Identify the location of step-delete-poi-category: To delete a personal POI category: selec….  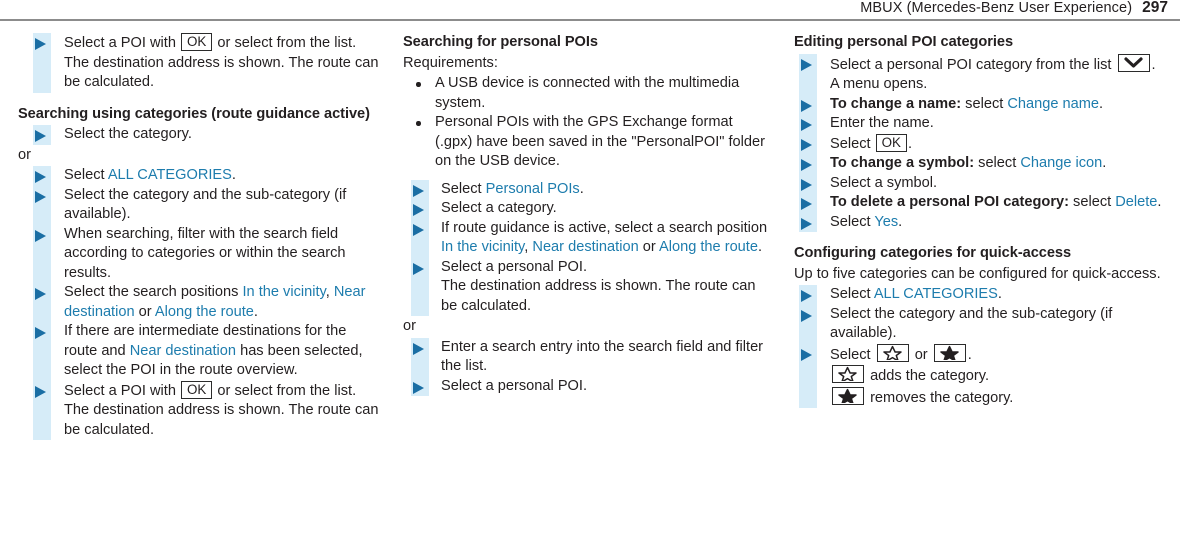
(980, 203).